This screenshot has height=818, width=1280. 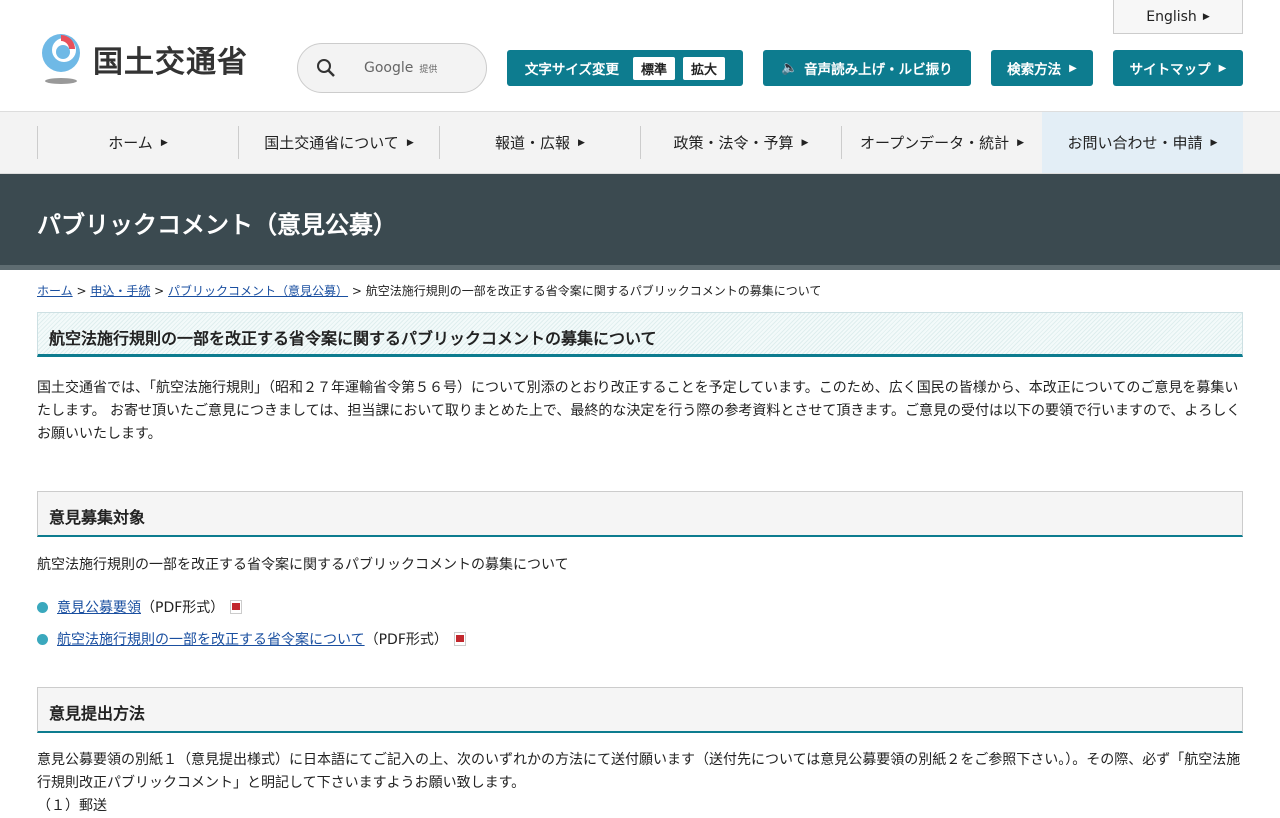 I want to click on breadcrumb-current: 航空法施行規則の一部を改正する省令案に関するパブリックコメントの募集について, so click(x=593, y=291).